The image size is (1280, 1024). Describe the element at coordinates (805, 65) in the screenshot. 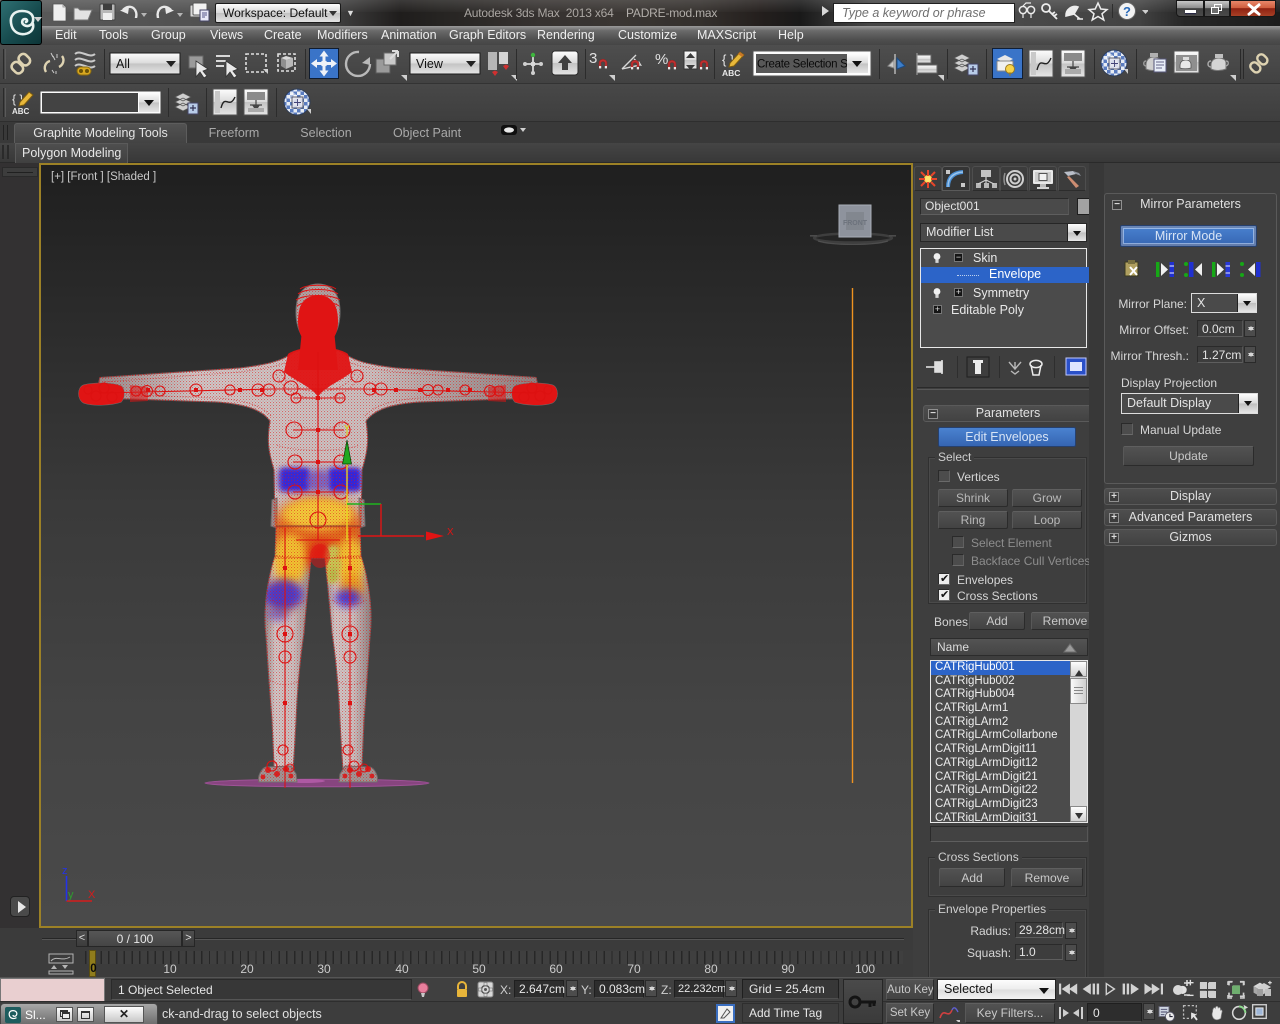

I see `svg-text: Create Selection Se` at that location.